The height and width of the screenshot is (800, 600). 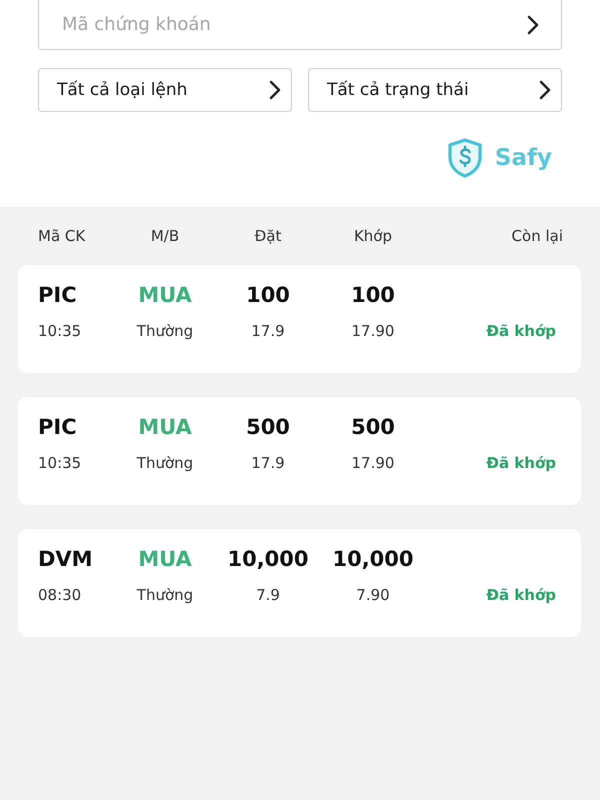 What do you see at coordinates (268, 595) in the screenshot?
I see `order-price: 7.9` at bounding box center [268, 595].